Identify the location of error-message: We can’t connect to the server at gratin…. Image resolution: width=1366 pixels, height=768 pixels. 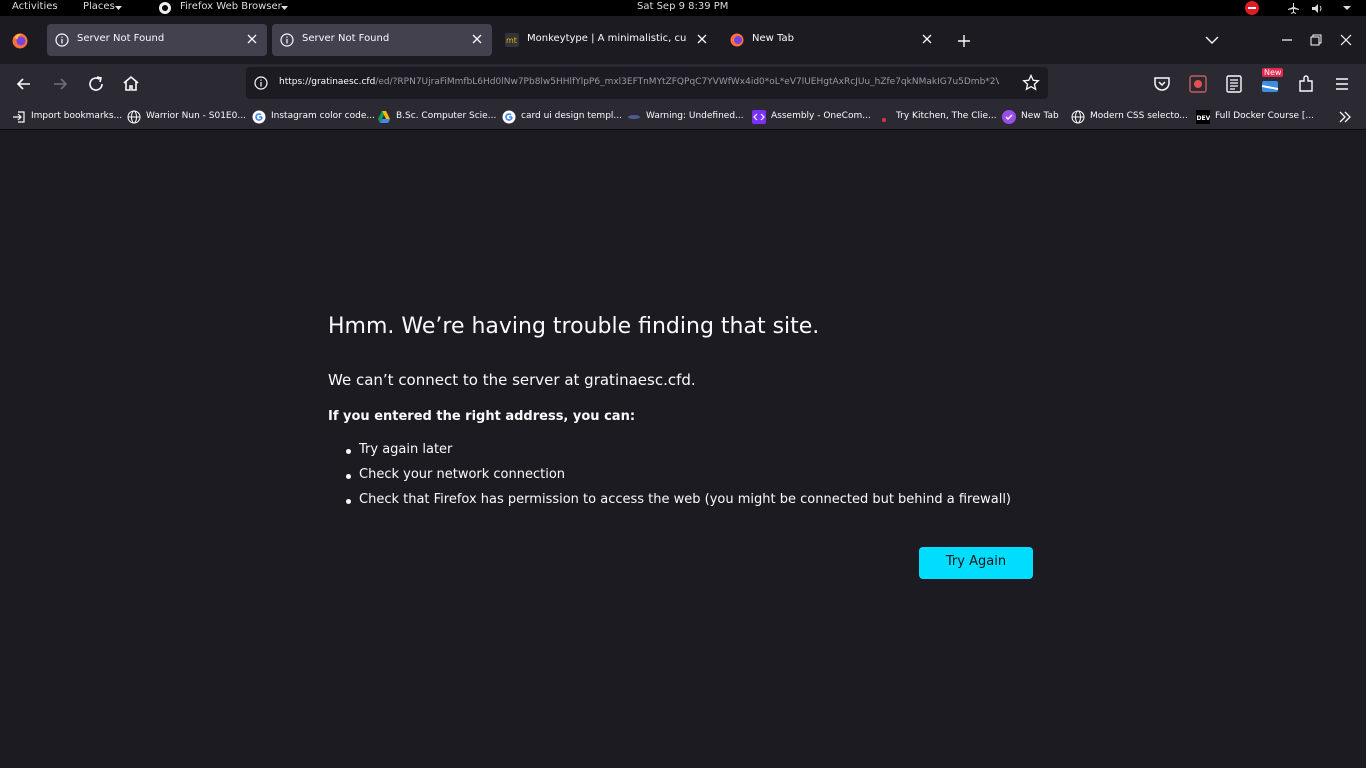
(512, 380).